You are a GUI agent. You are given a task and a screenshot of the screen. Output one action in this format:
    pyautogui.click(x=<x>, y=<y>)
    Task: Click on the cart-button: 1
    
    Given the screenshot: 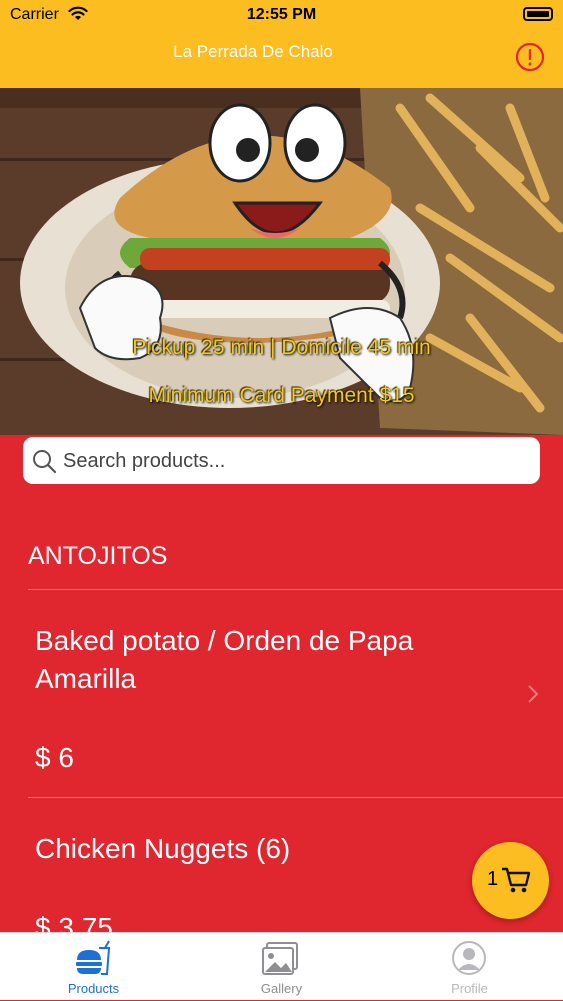 What is the action you would take?
    pyautogui.click(x=510, y=880)
    